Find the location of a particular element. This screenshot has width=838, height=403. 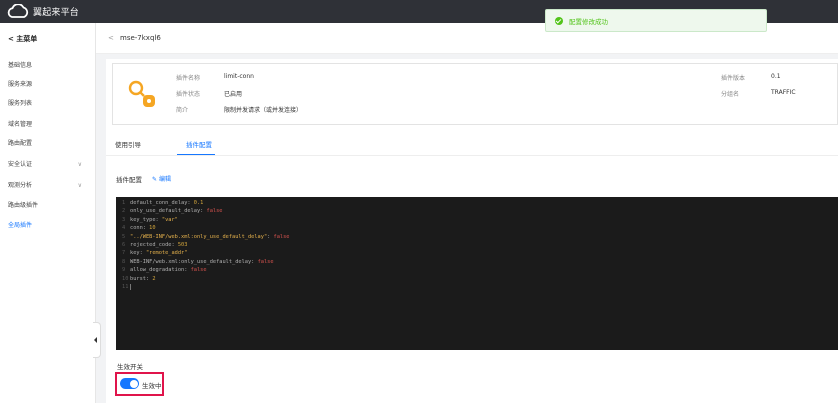

sidebar-item-label: 服务来源 is located at coordinates (20, 84).